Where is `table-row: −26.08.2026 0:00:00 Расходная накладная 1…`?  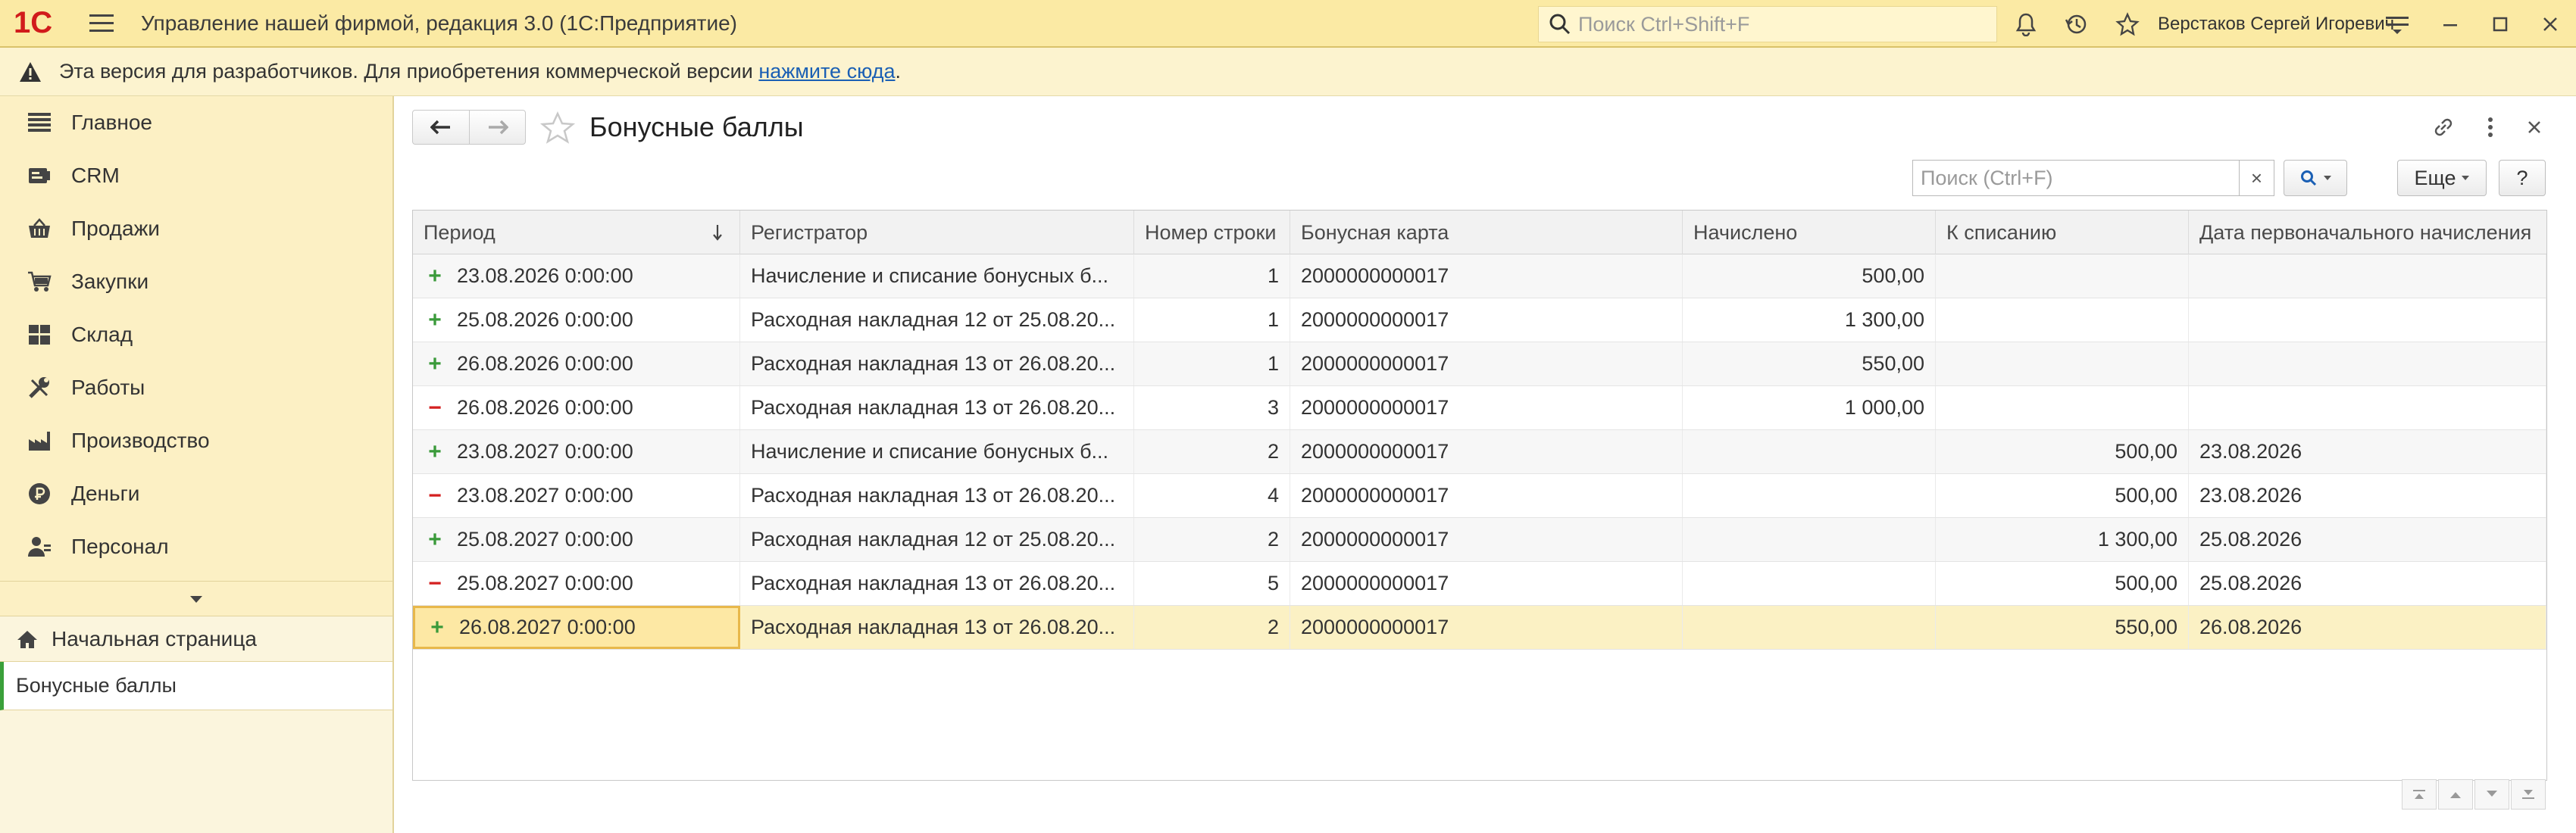
table-row: −26.08.2026 0:00:00 Расходная накладная 1… is located at coordinates (1479, 408).